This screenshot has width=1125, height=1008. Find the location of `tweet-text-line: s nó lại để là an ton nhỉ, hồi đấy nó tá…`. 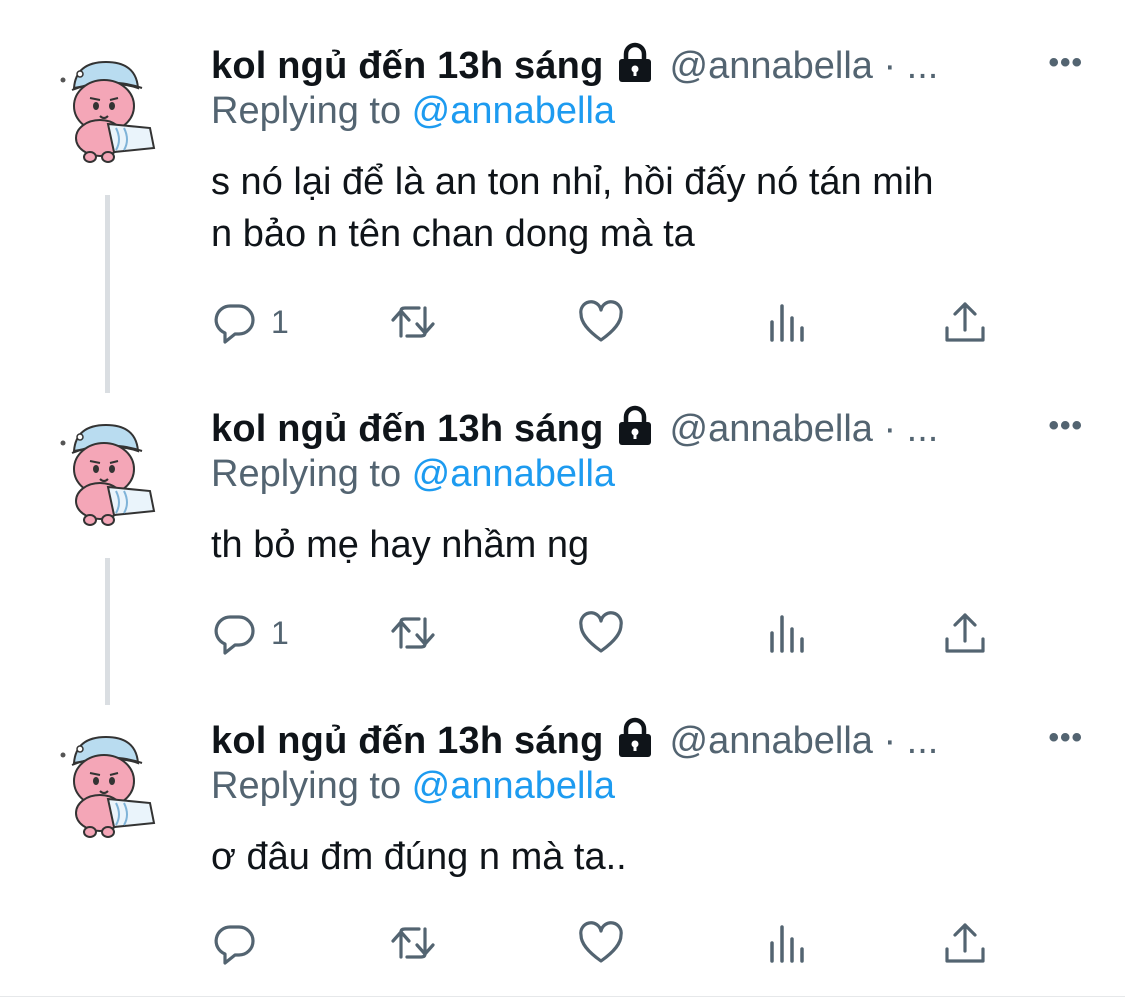

tweet-text-line: s nó lại để là an ton nhỉ, hồi đấy nó tá… is located at coordinates (572, 182).